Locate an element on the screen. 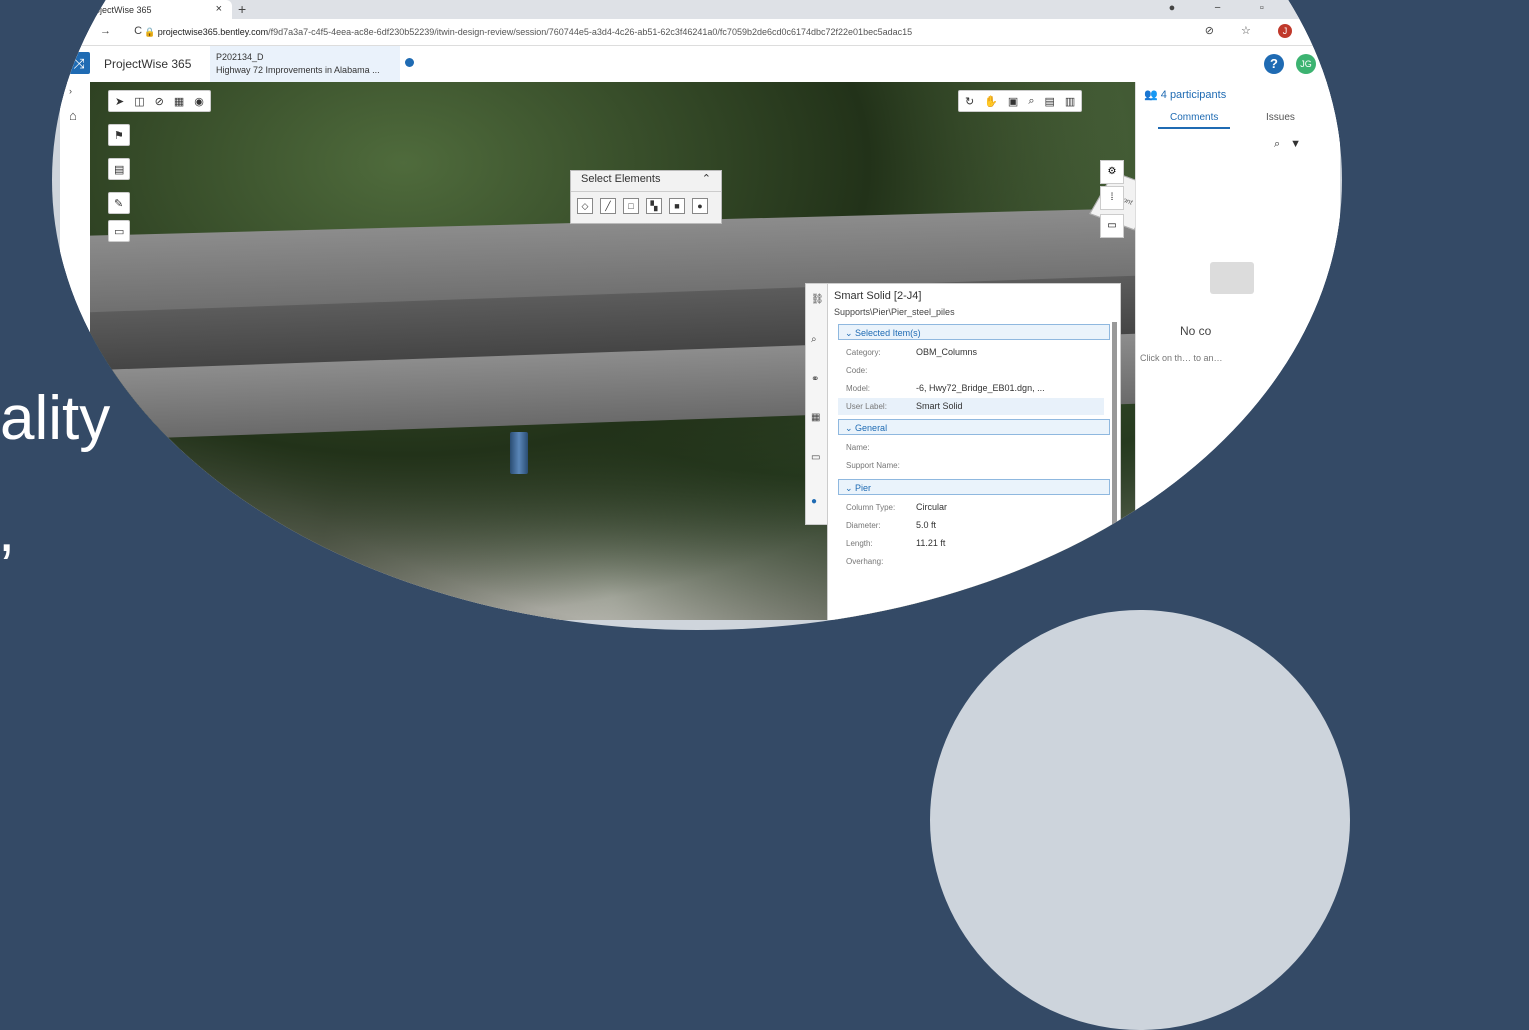 This screenshot has width=1529, height=1030. window-controls: ● − ▫ ✕ is located at coordinates (1249, 7).